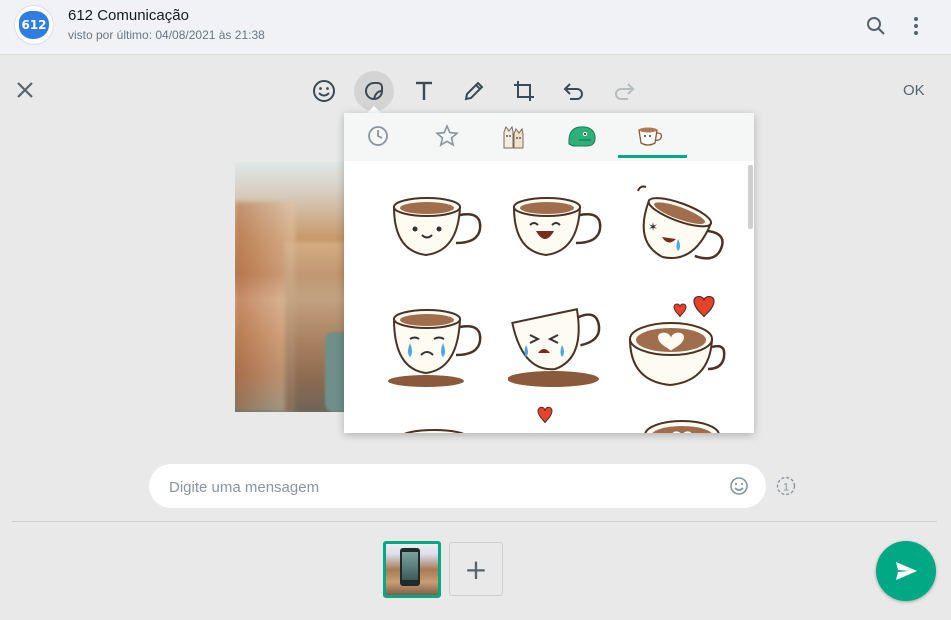  What do you see at coordinates (412, 569) in the screenshot?
I see `media-thumbnail` at bounding box center [412, 569].